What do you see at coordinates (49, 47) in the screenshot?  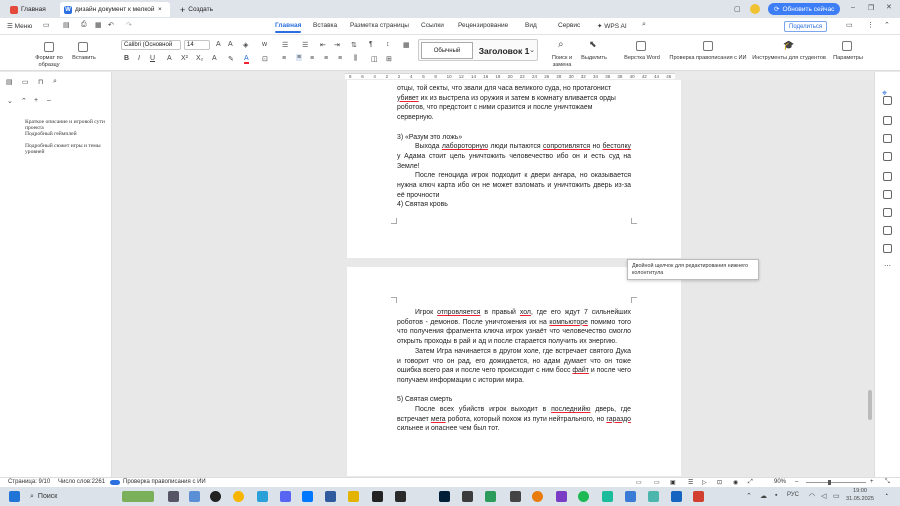 I see `format-painter-icon` at bounding box center [49, 47].